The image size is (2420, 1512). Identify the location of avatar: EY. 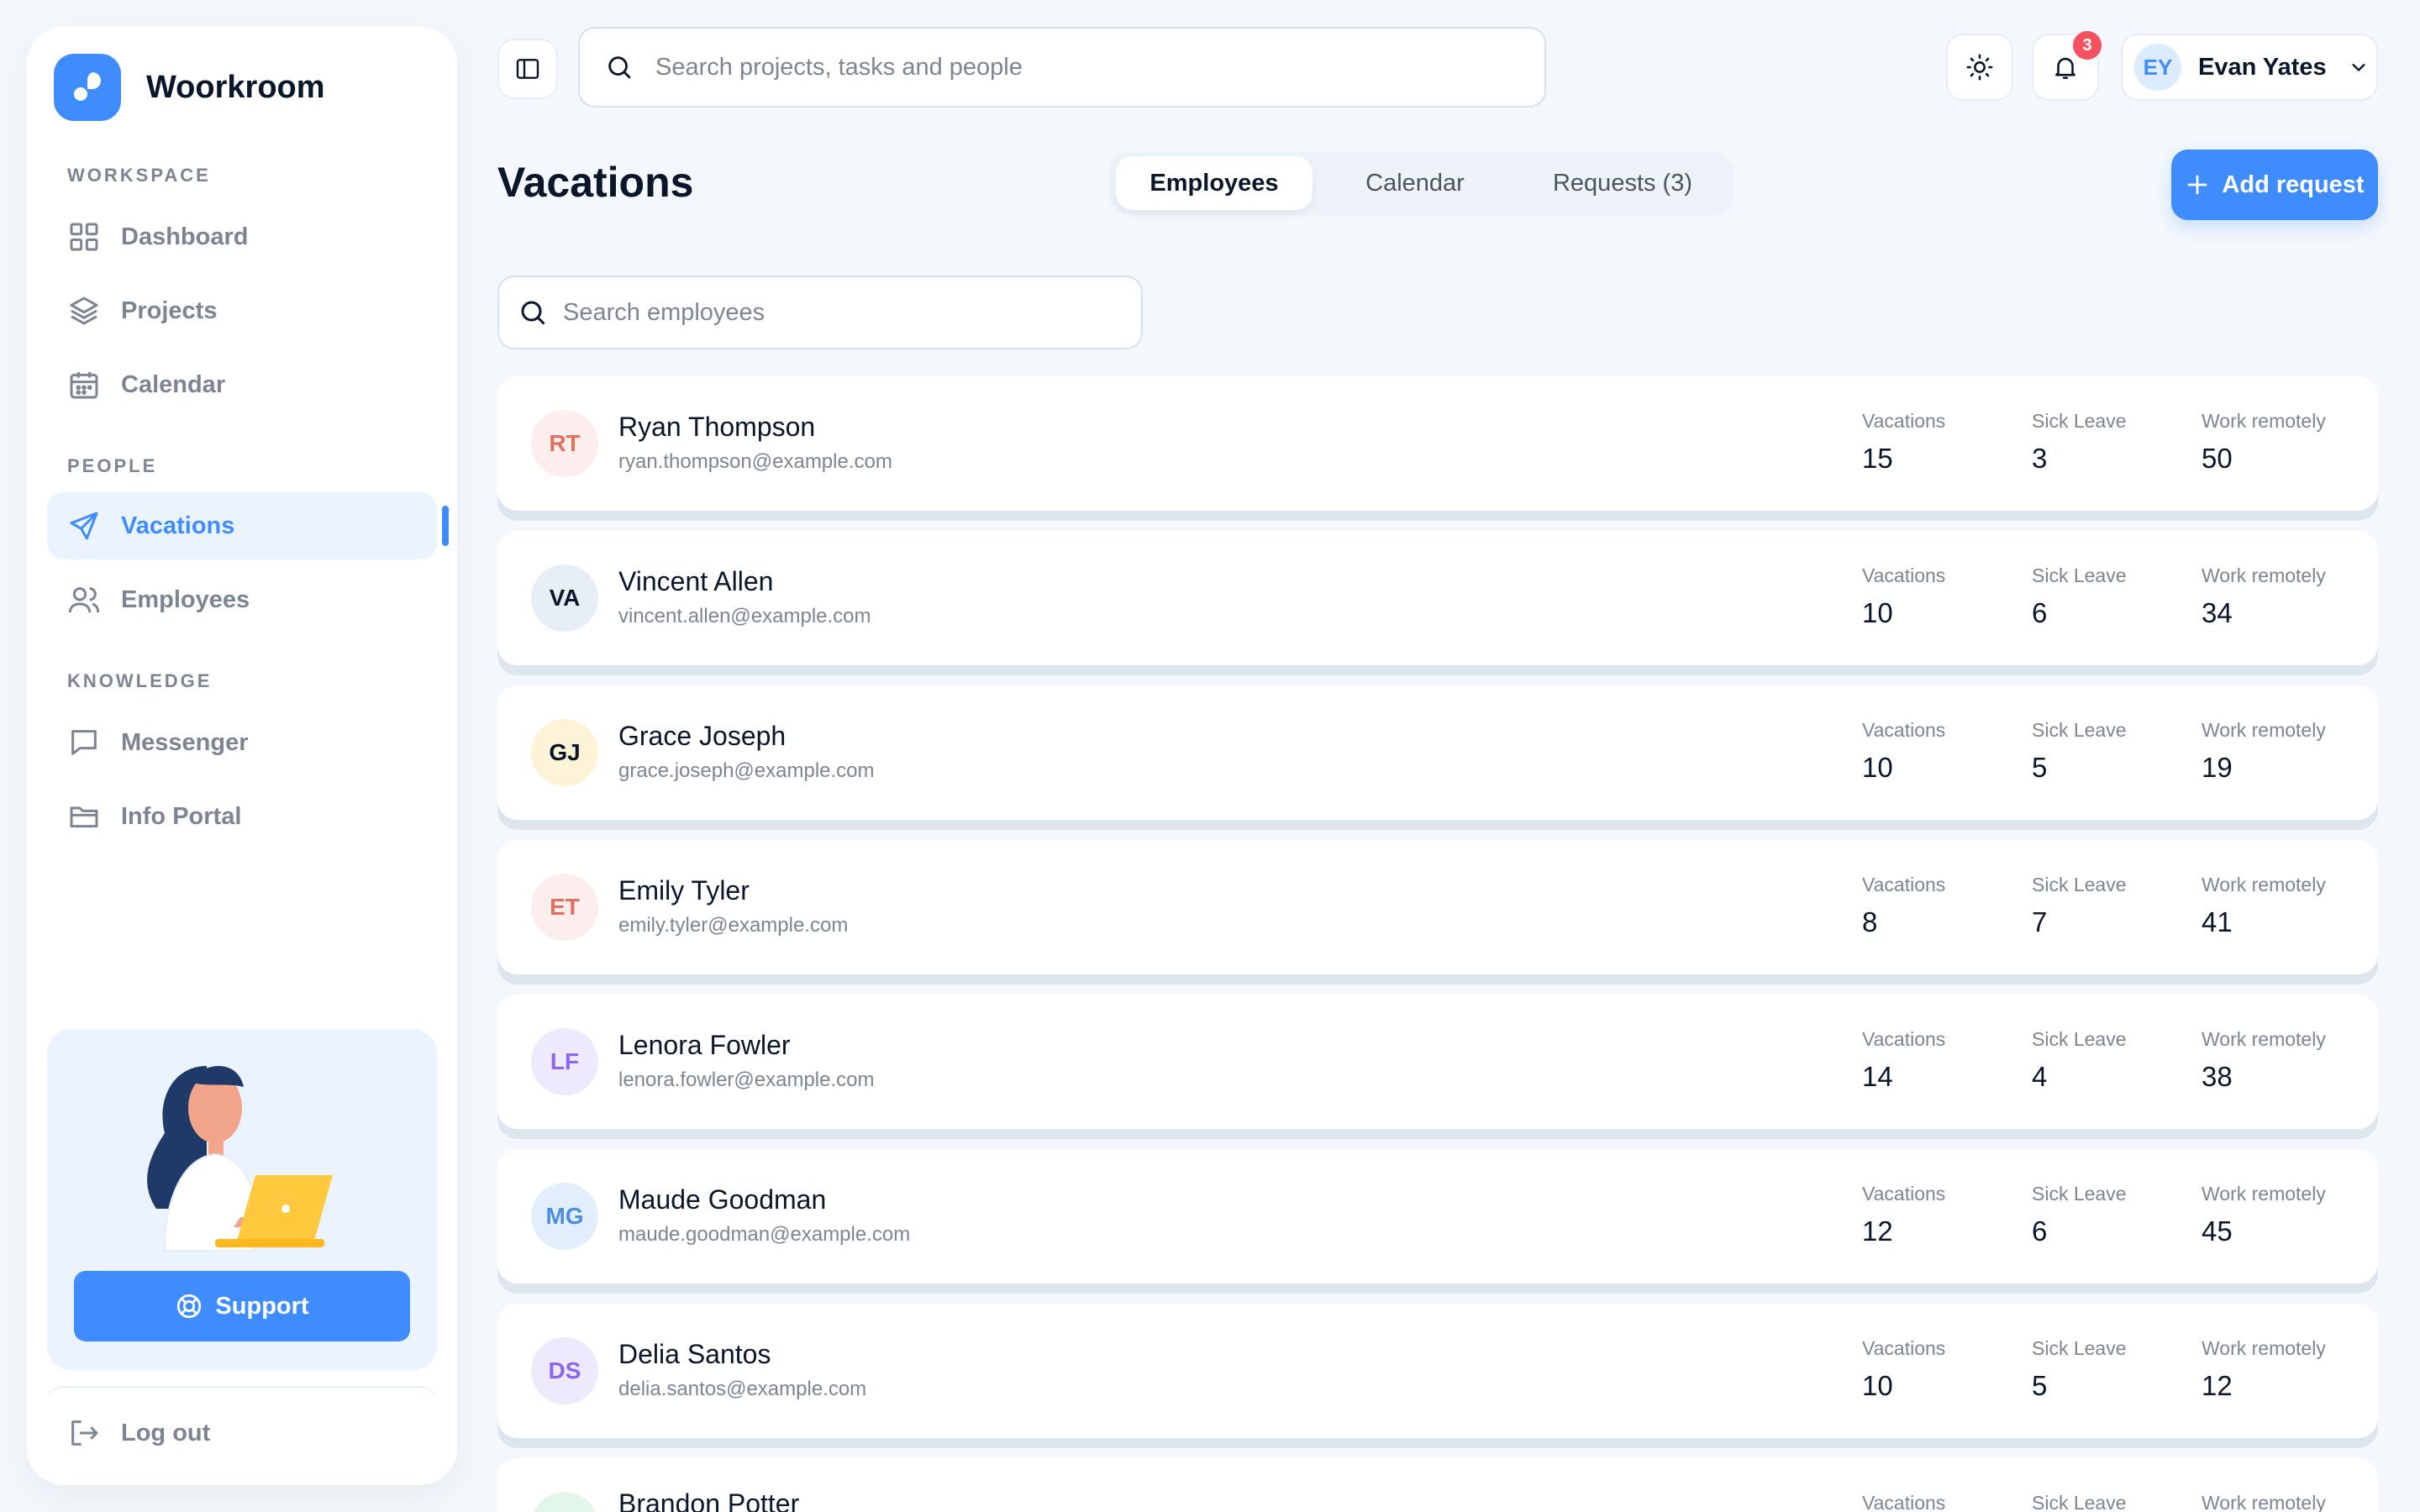
(2157, 67).